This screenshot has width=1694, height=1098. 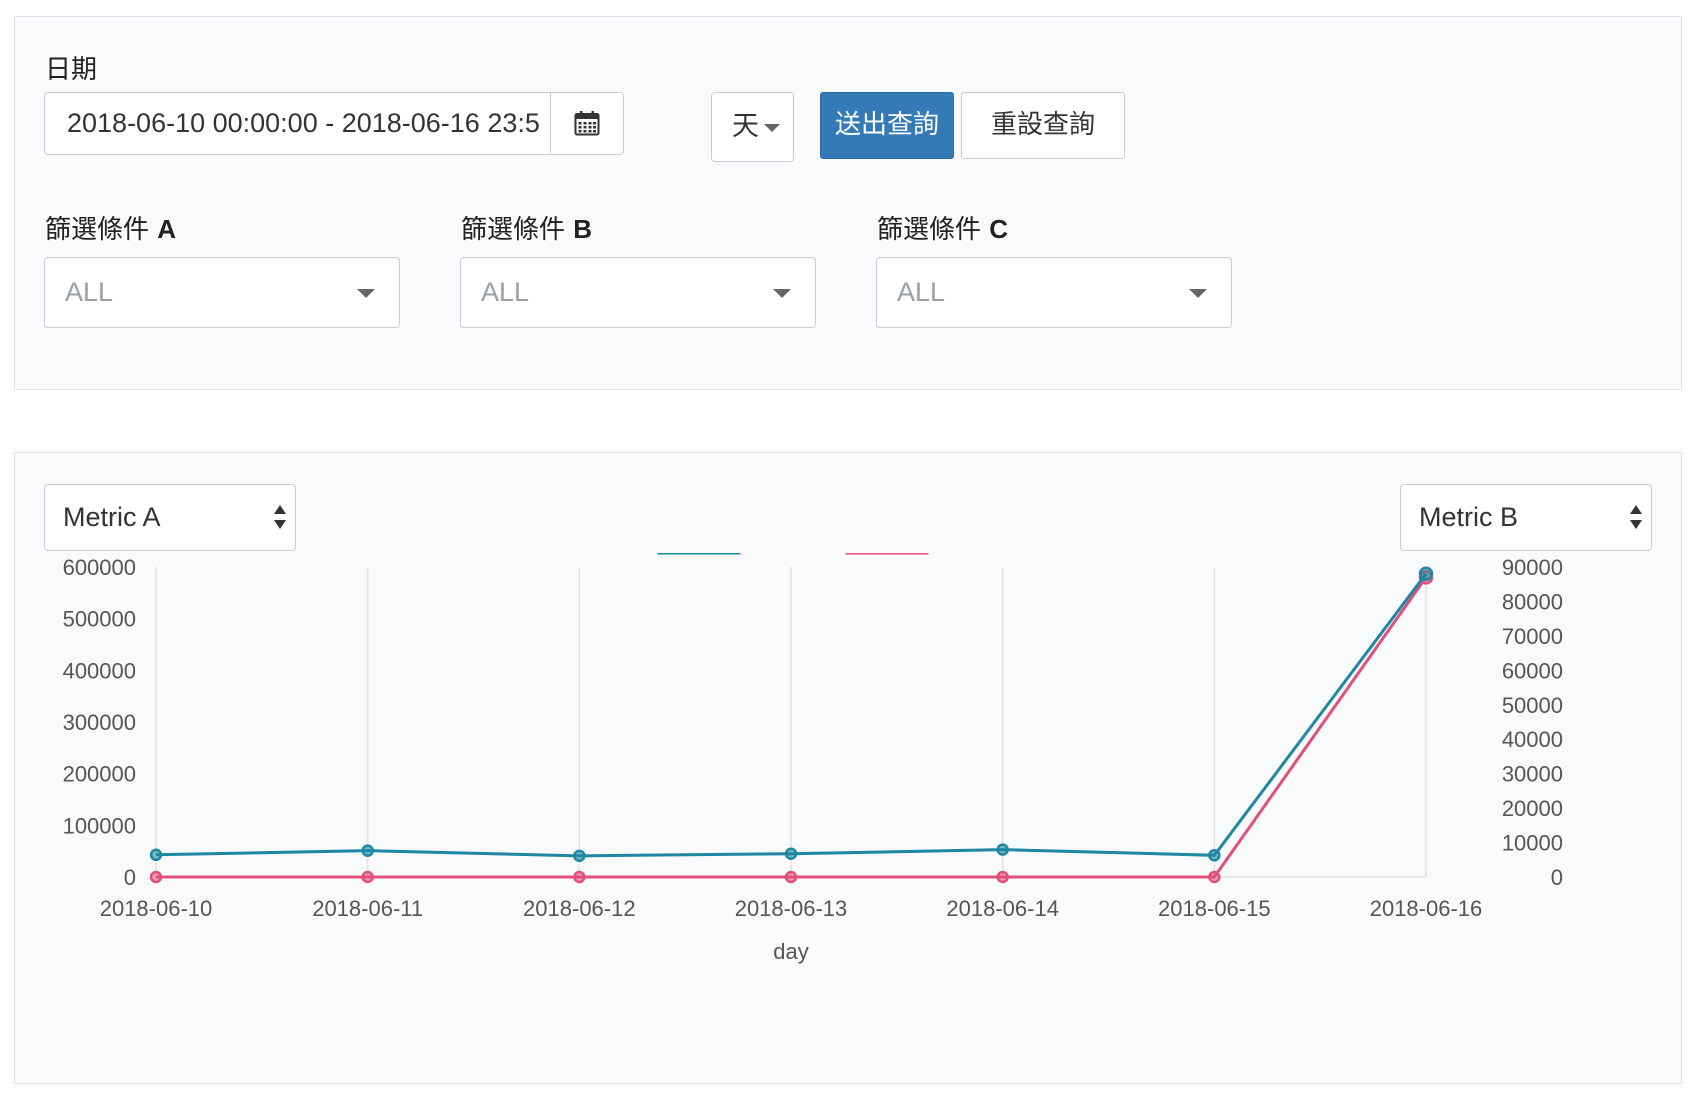 What do you see at coordinates (921, 292) in the screenshot?
I see `filter-c-value: ALL` at bounding box center [921, 292].